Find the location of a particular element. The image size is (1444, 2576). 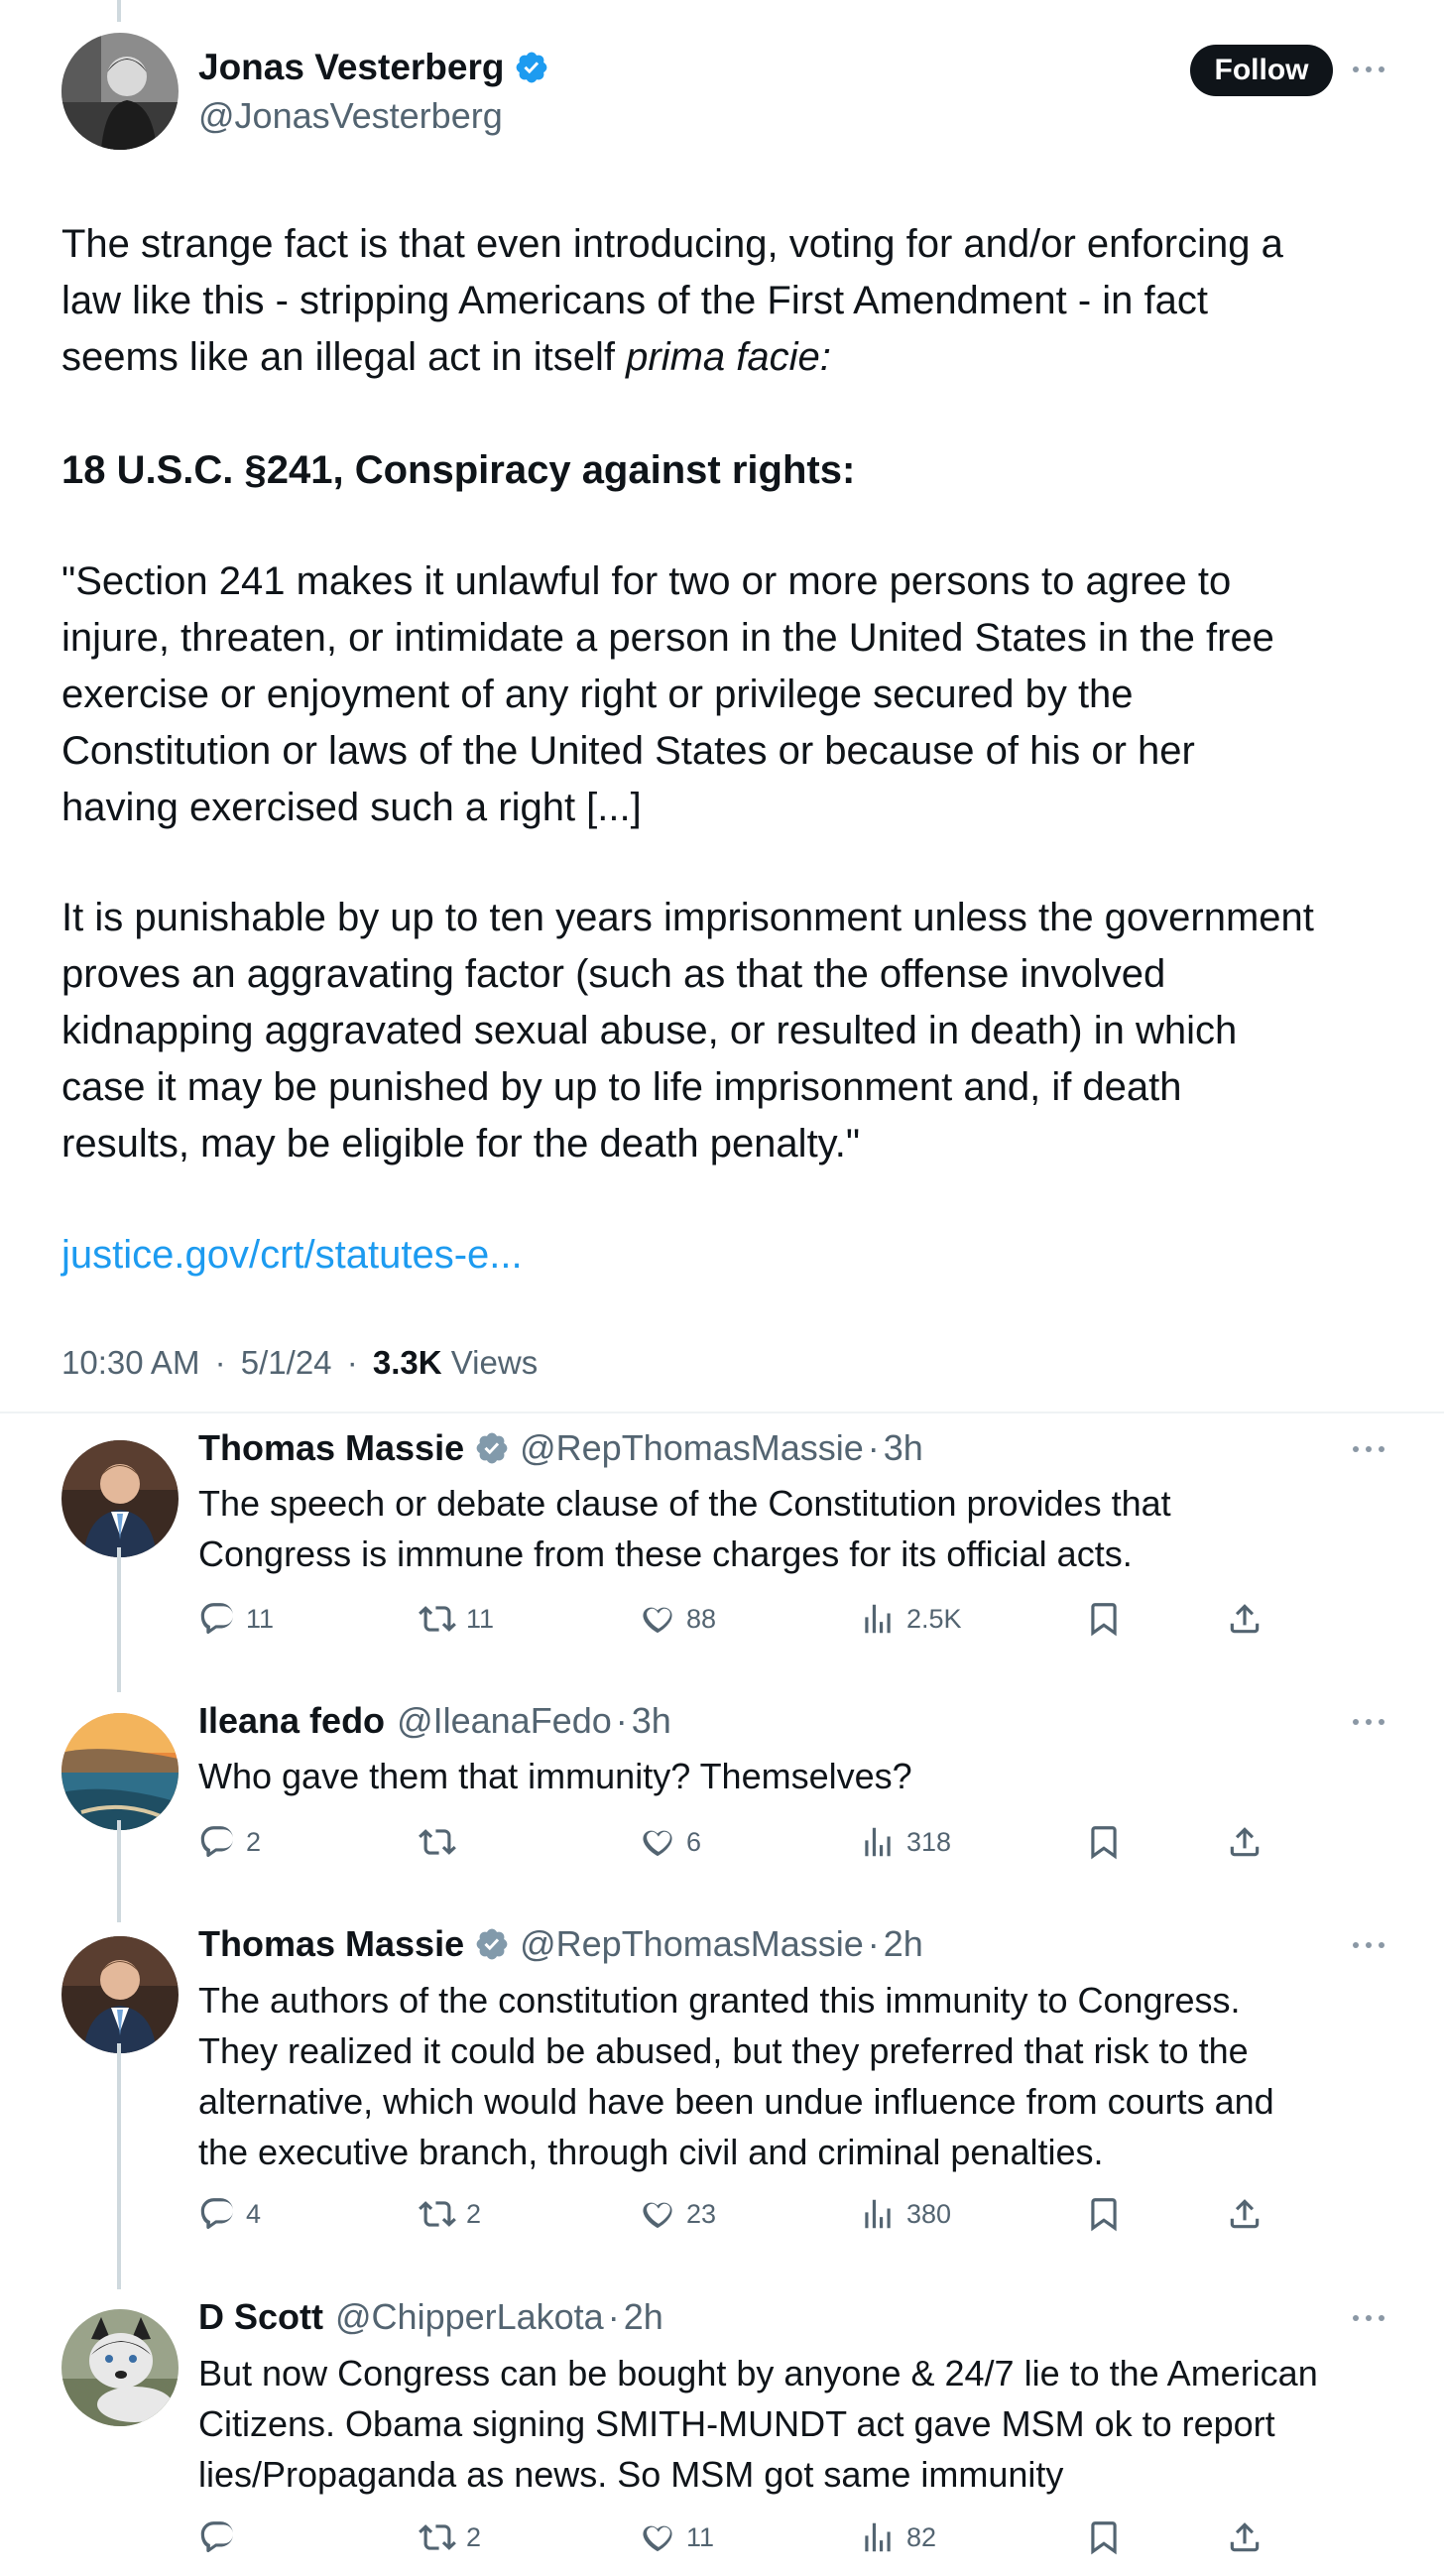

replie-button is located at coordinates (222, 2537).